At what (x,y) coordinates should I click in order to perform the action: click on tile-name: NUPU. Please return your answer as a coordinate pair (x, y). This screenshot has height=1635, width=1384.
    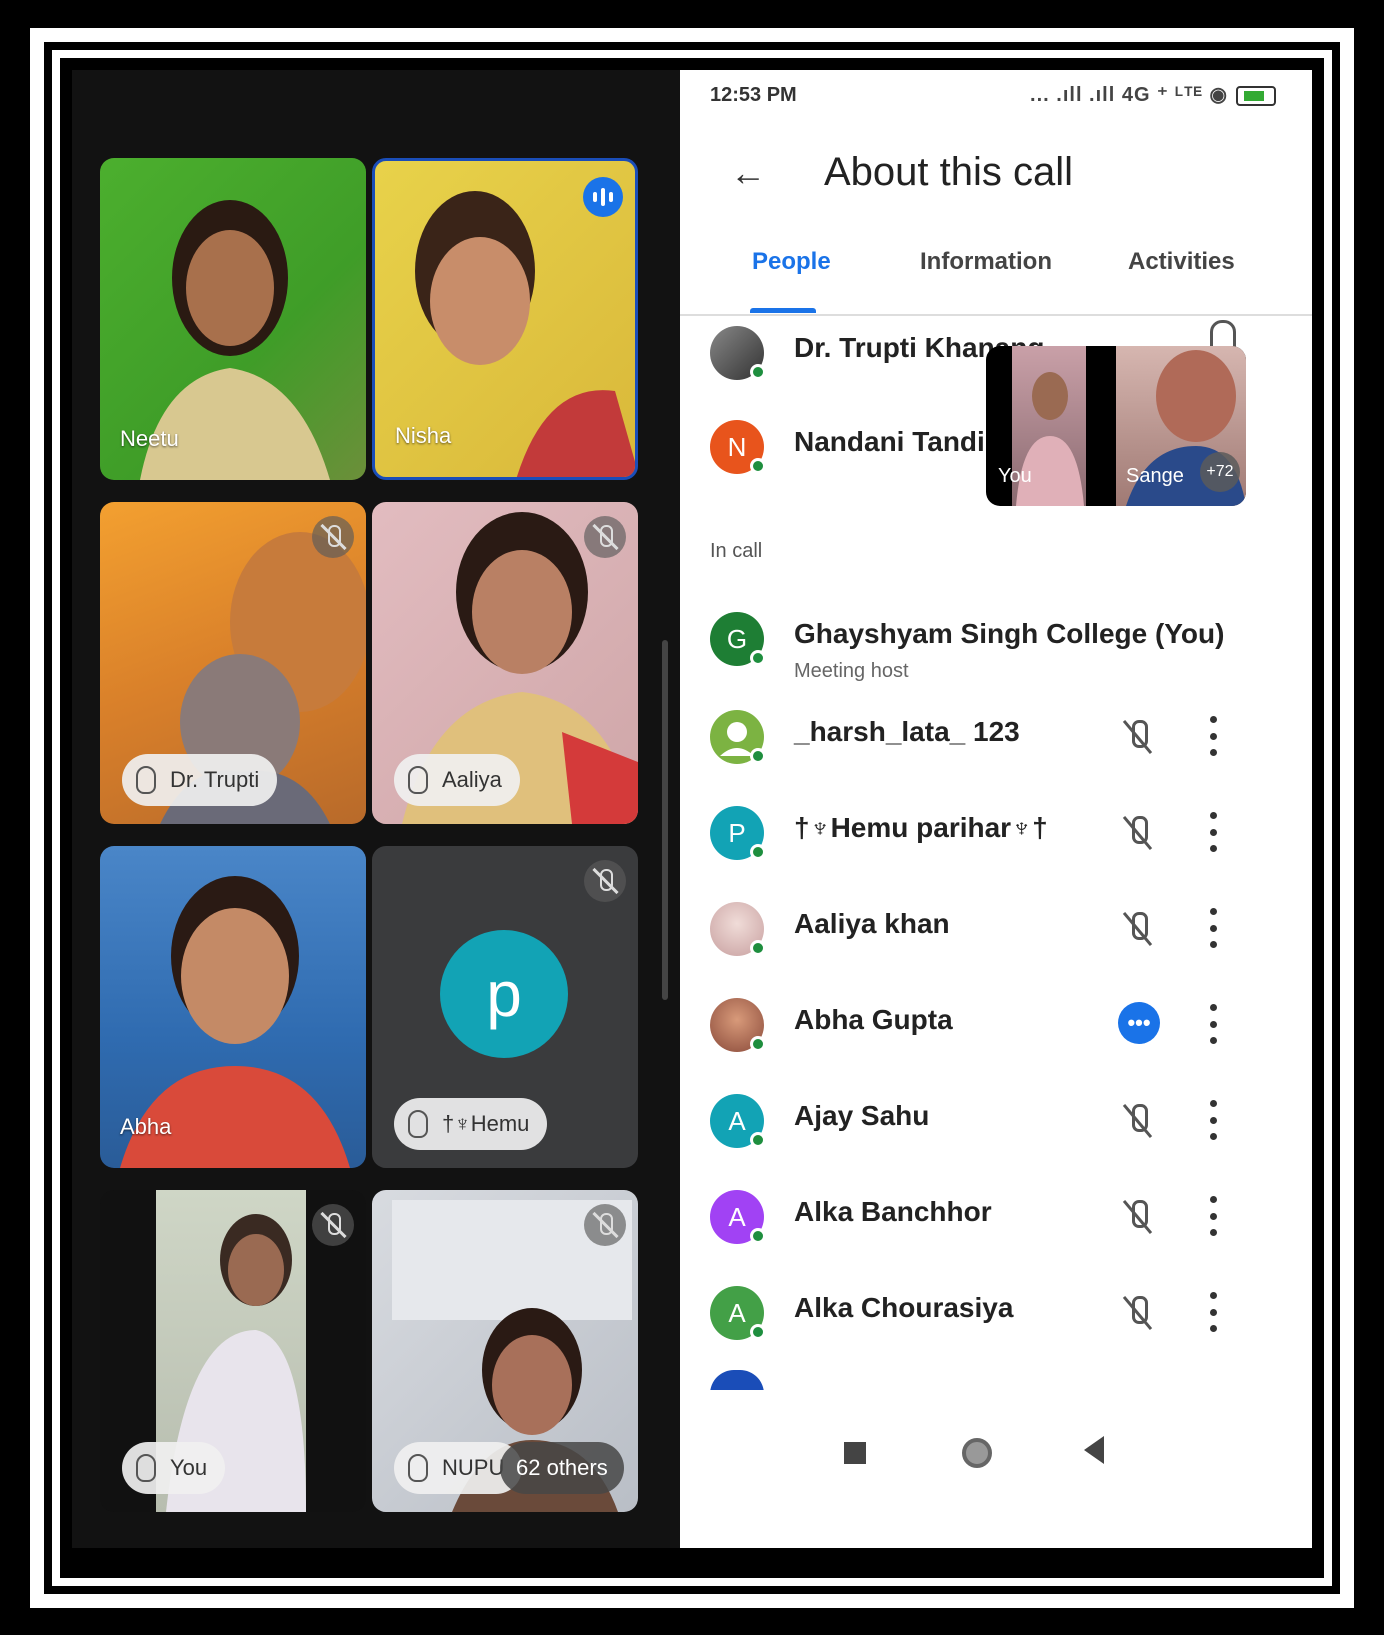
    Looking at the image, I should click on (473, 1467).